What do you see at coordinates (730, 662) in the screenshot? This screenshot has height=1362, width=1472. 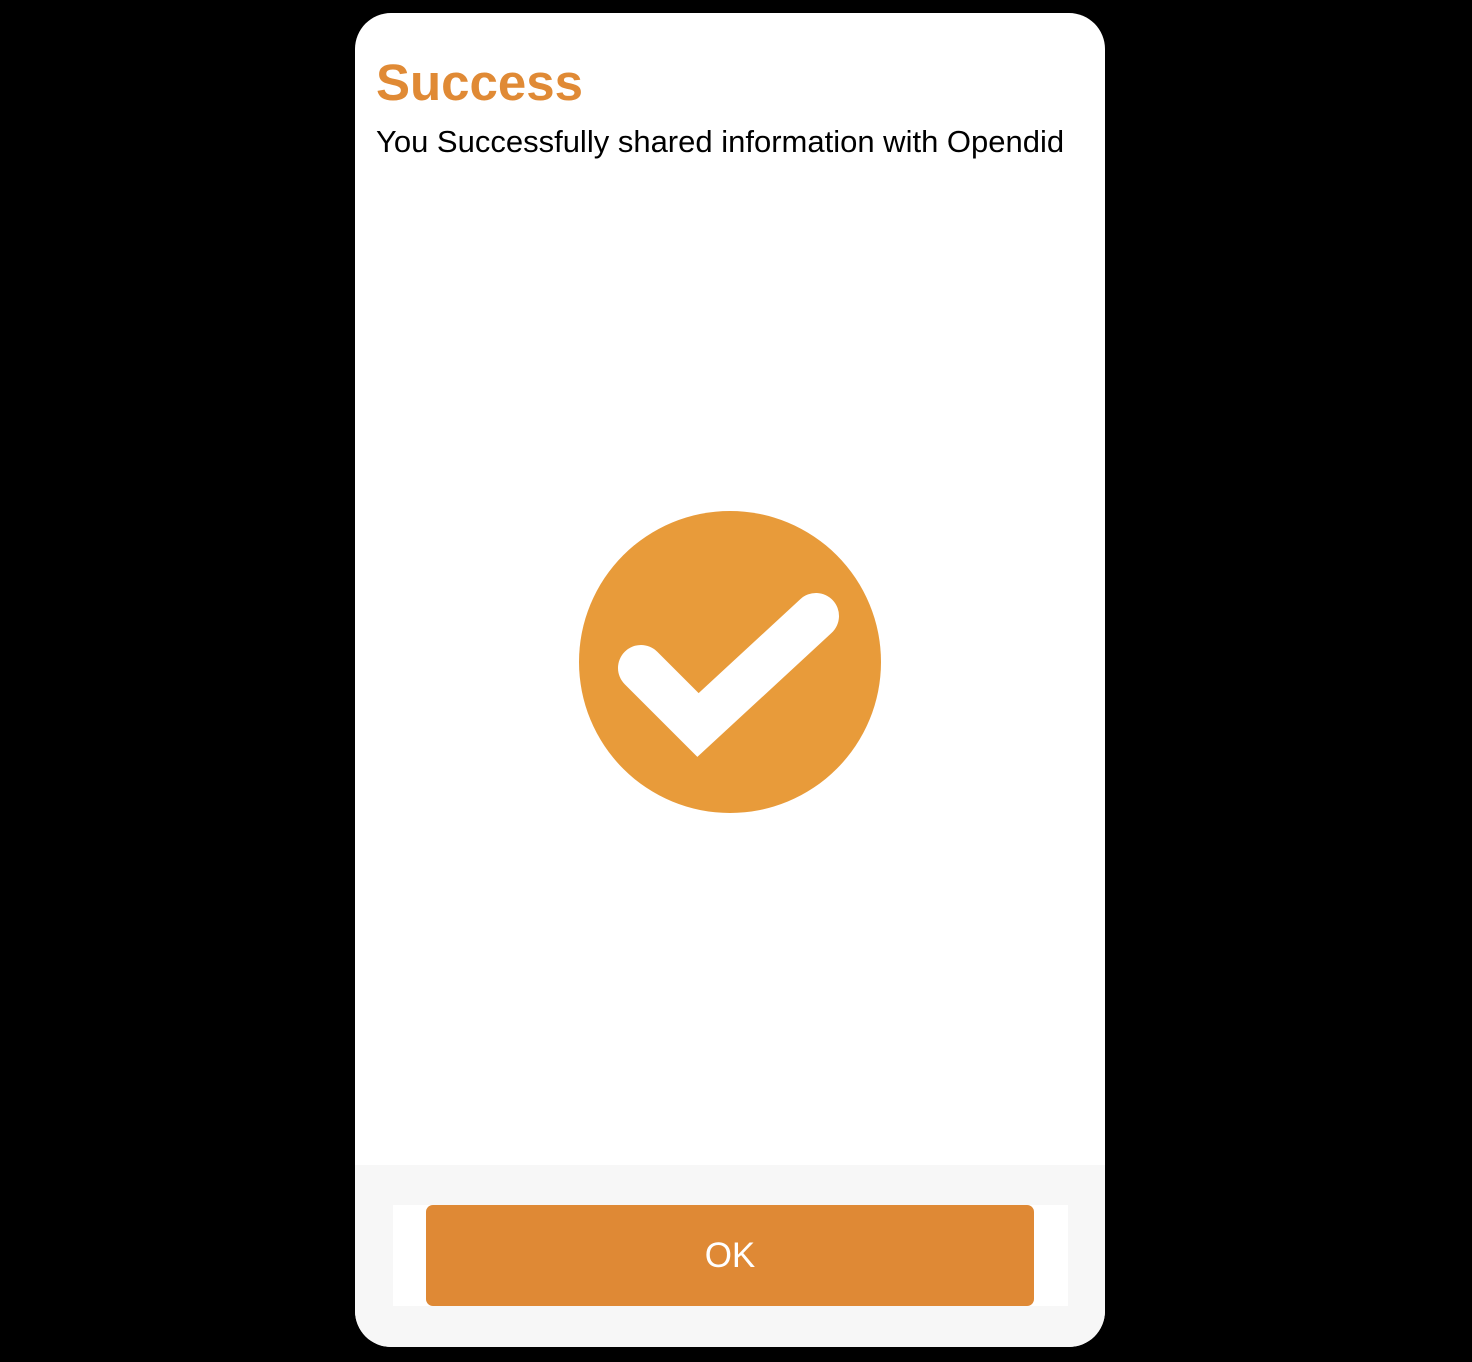 I see `check-circle-icon` at bounding box center [730, 662].